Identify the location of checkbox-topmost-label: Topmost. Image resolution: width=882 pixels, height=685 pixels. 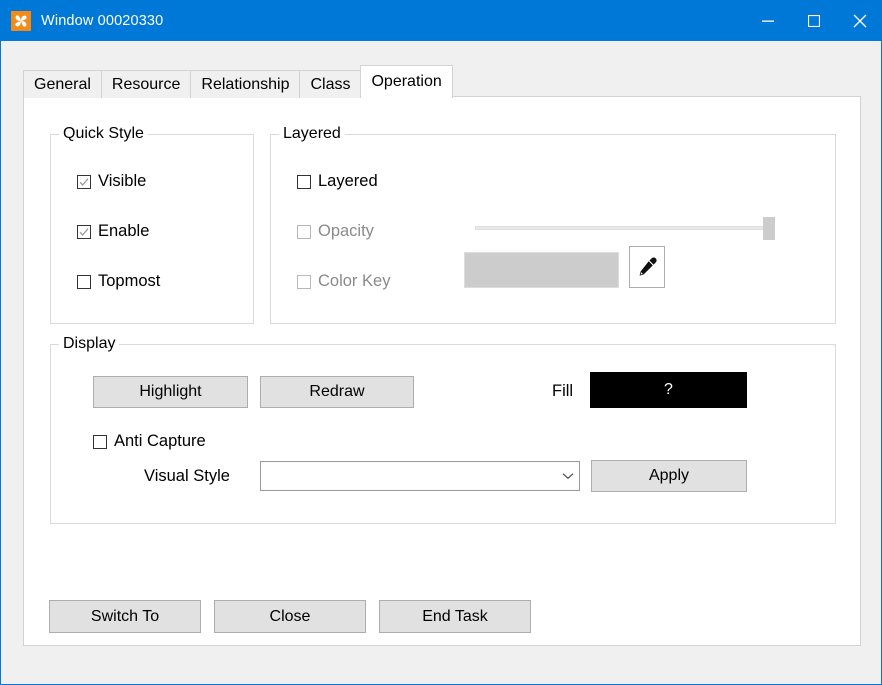
(129, 281).